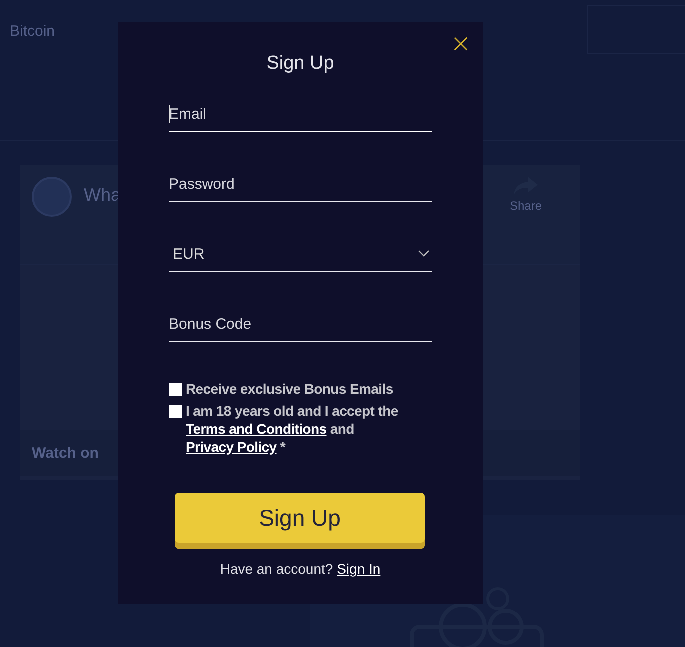 Image resolution: width=685 pixels, height=647 pixels. Describe the element at coordinates (359, 569) in the screenshot. I see `signin-link: Sign In` at that location.